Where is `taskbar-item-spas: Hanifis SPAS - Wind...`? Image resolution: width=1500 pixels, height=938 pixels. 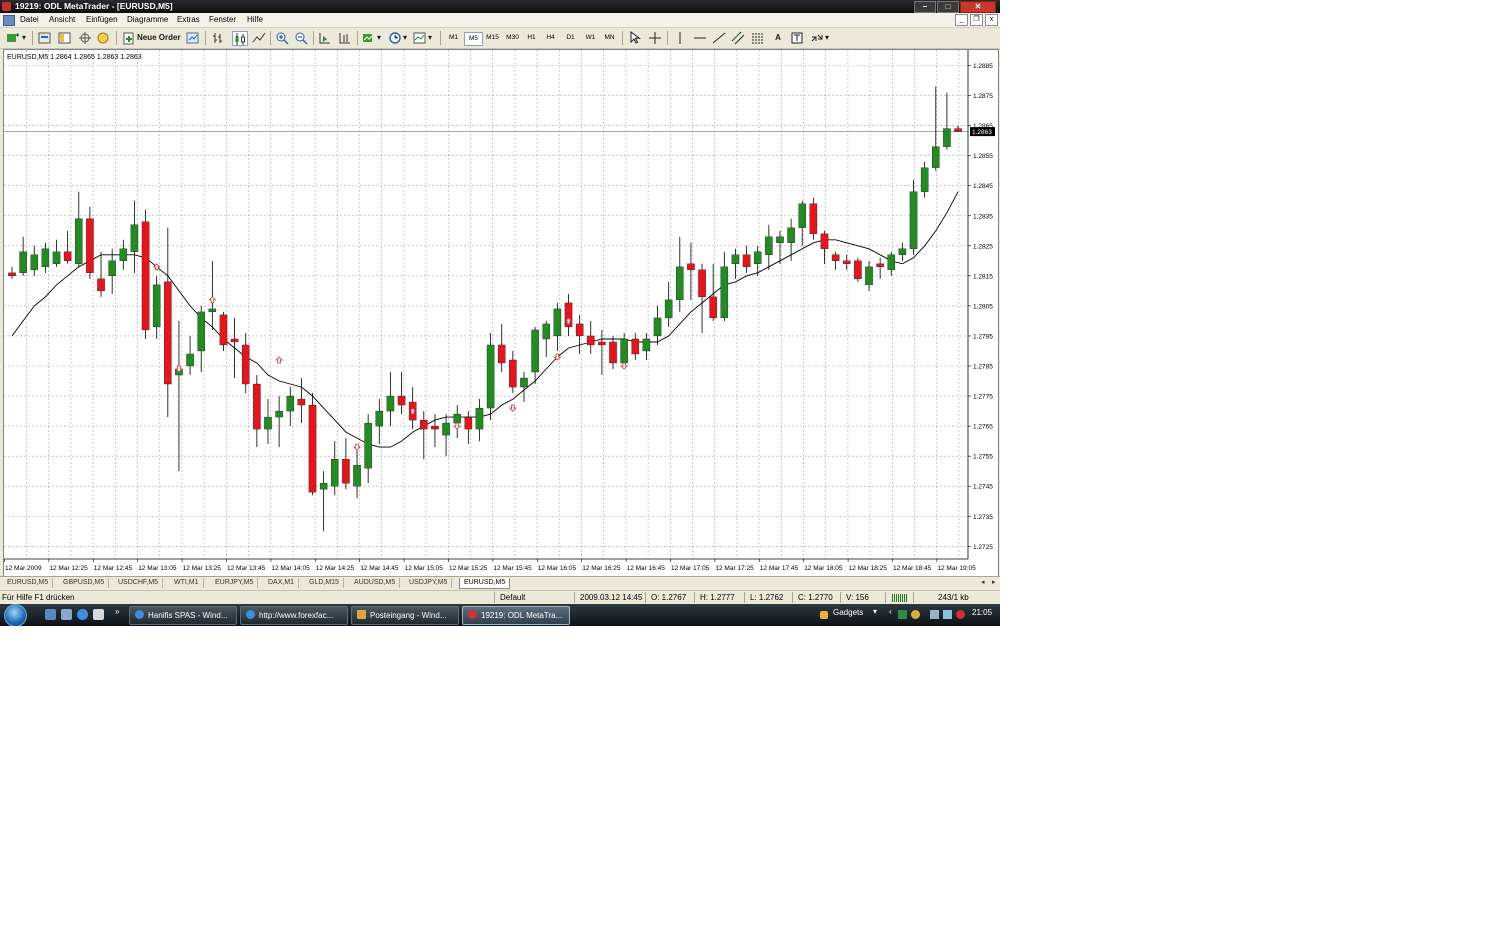 taskbar-item-spas: Hanifis SPAS - Wind... is located at coordinates (183, 615).